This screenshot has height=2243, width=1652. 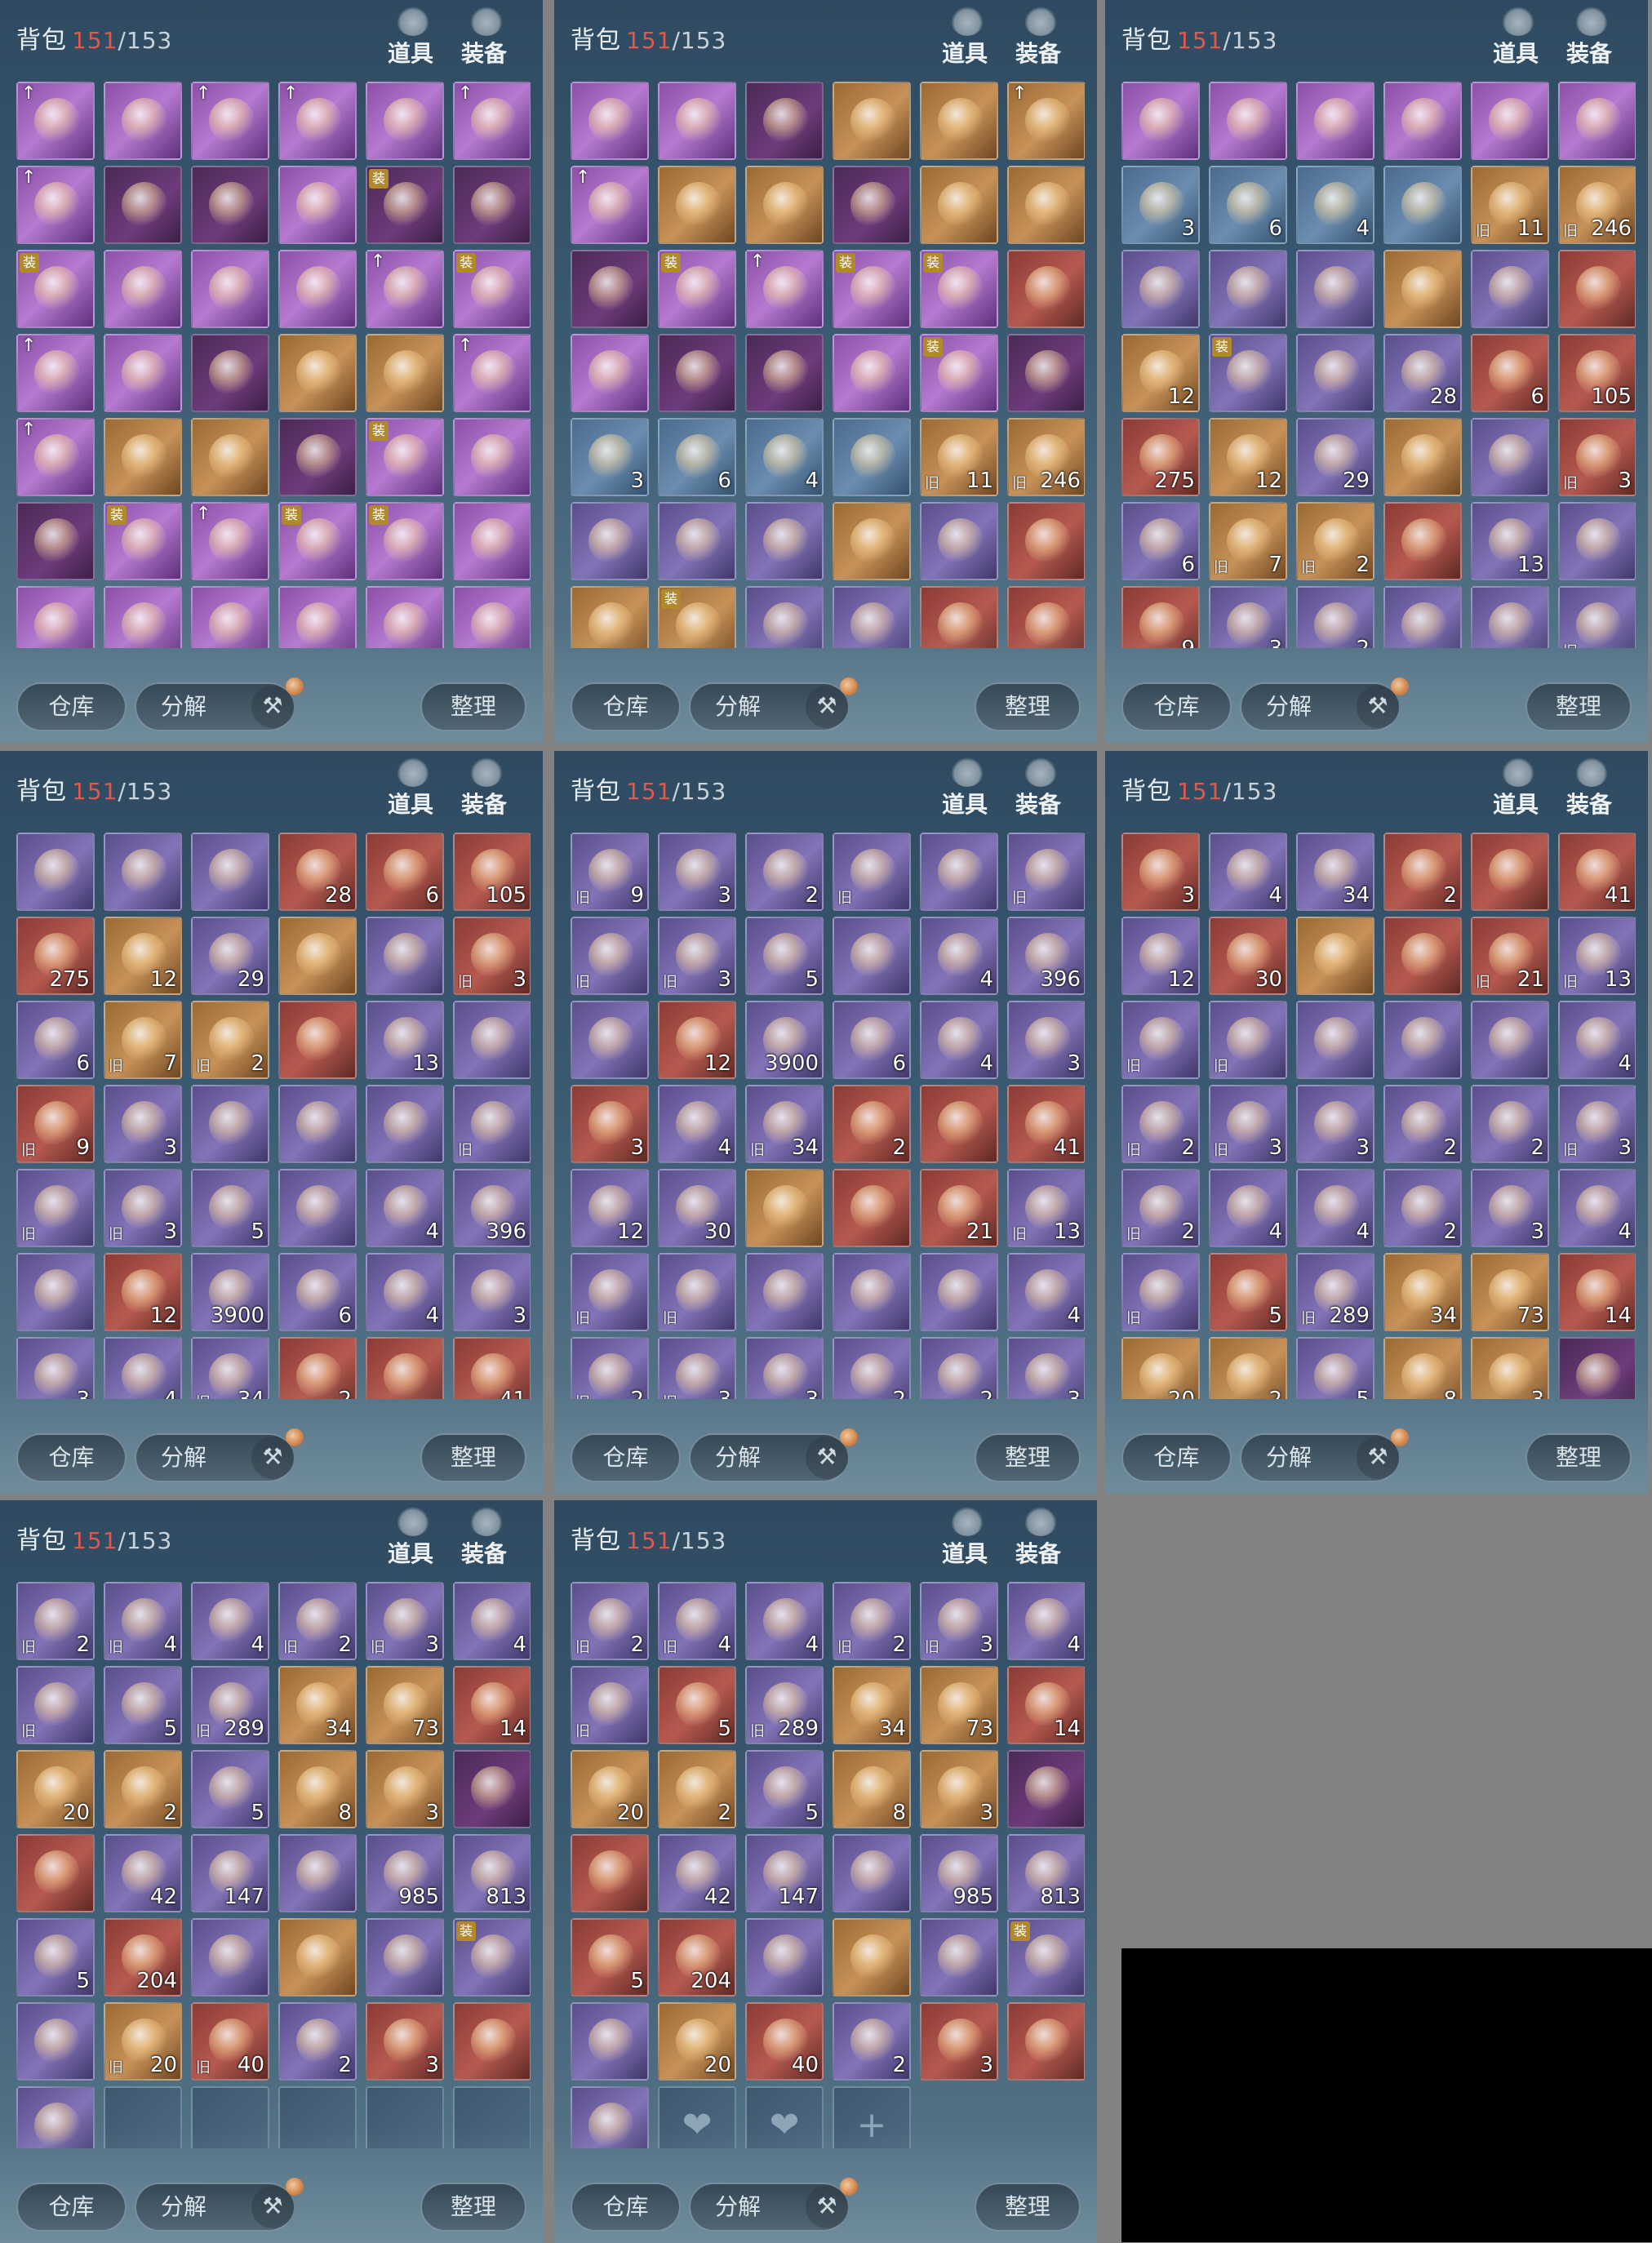 What do you see at coordinates (1597, 1292) in the screenshot?
I see `item-slot: 14` at bounding box center [1597, 1292].